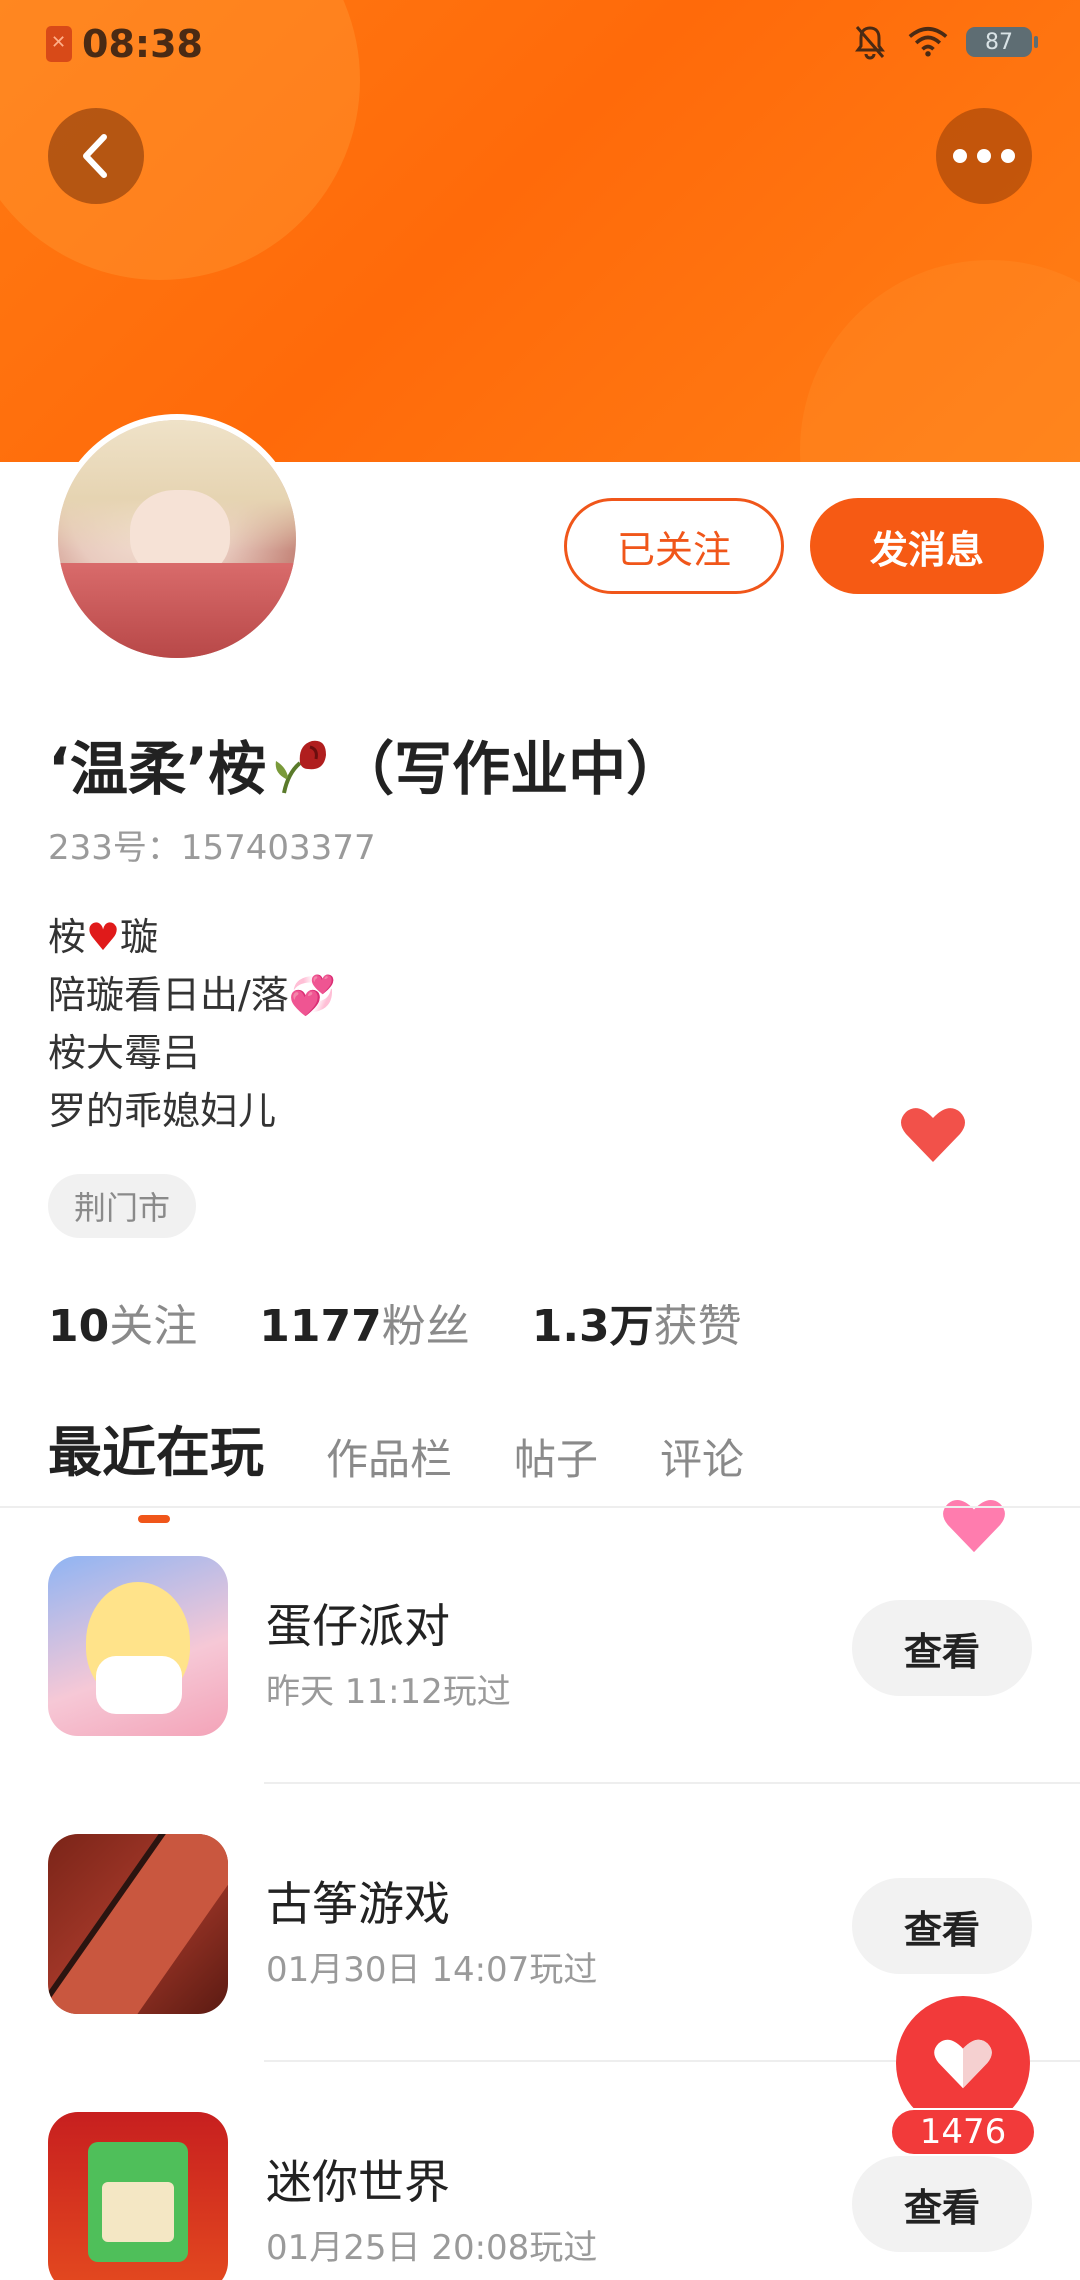 The height and width of the screenshot is (2280, 1080). I want to click on last-played: 昨天 11:12玩过, so click(388, 1692).